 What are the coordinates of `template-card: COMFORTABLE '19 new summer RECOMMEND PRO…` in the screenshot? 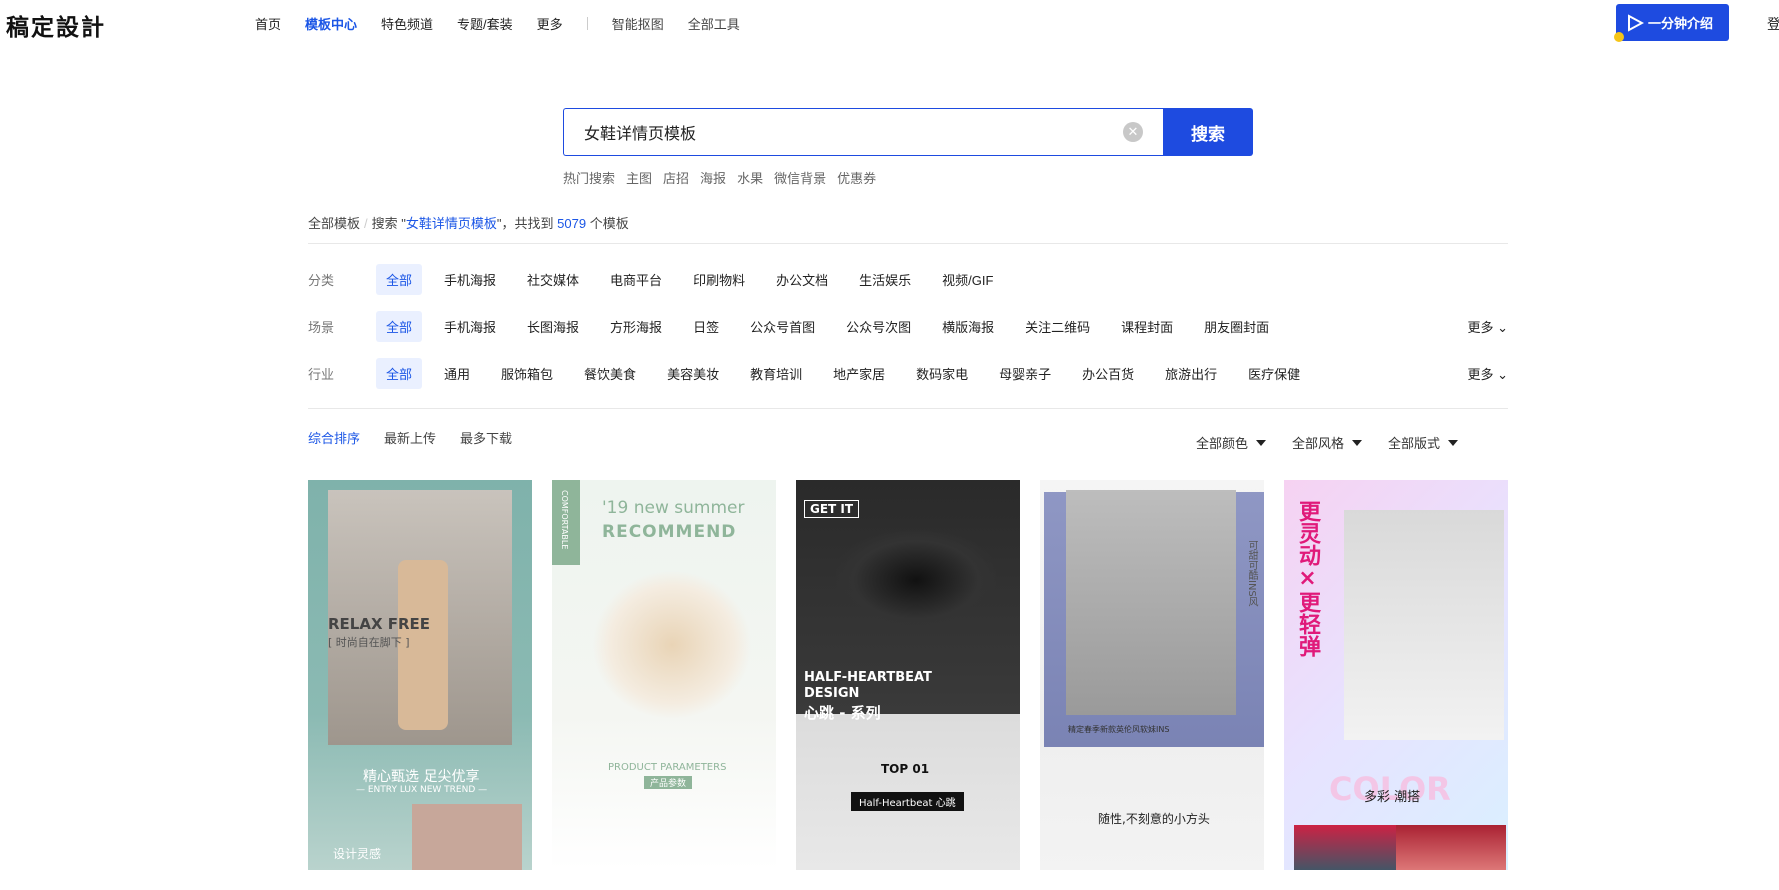 It's located at (664, 675).